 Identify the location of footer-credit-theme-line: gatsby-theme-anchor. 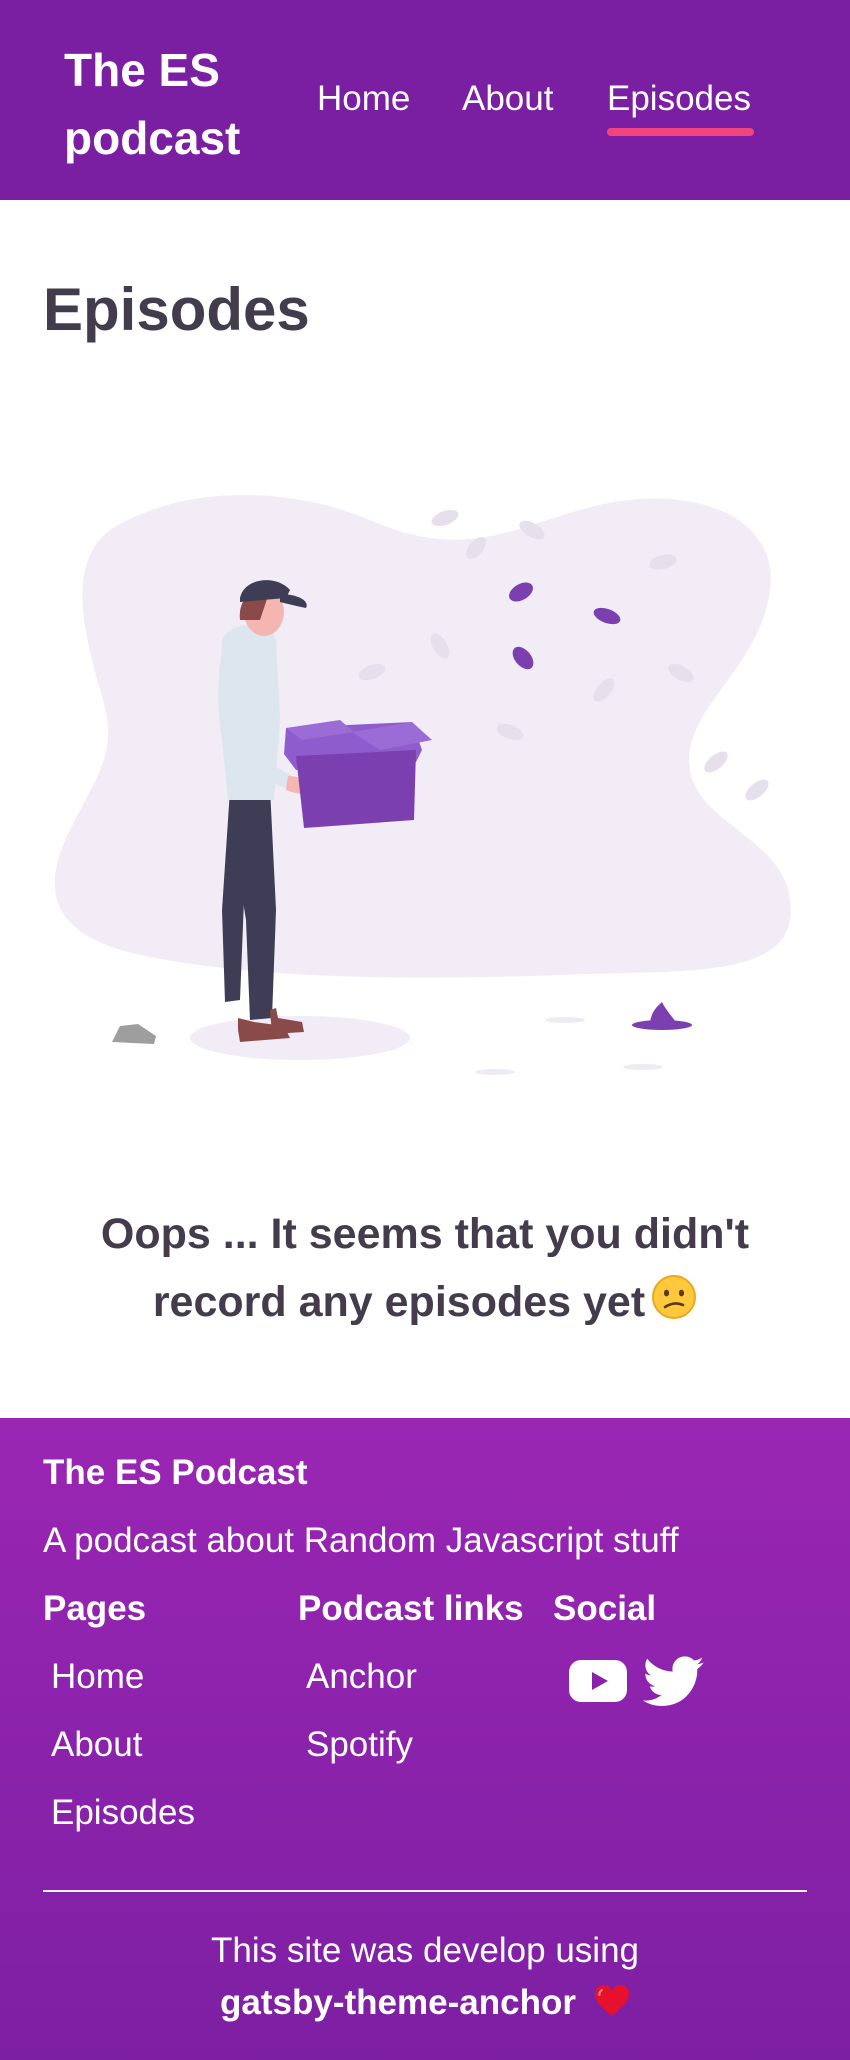
(425, 2005).